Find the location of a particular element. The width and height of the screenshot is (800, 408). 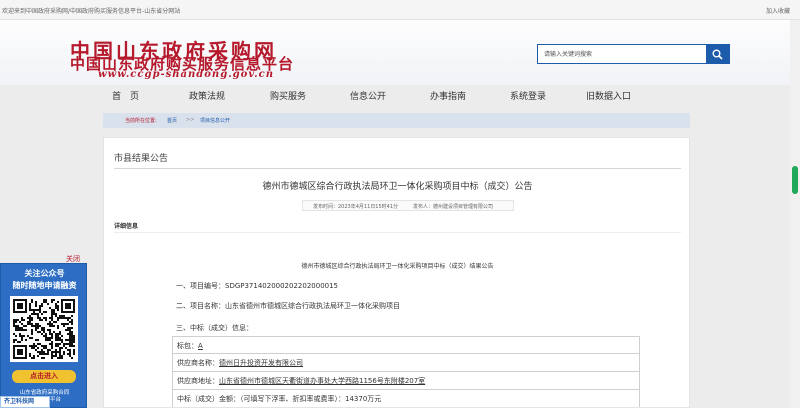

row-value: 德州日升投资开发有限公司 is located at coordinates (261, 363).